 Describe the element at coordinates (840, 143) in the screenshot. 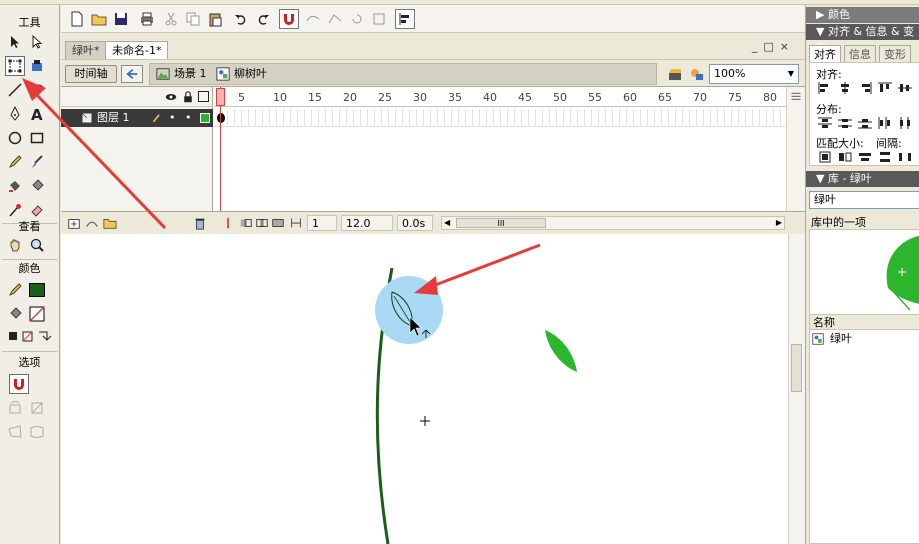

I see `match-size-label: 匹配大小:` at that location.